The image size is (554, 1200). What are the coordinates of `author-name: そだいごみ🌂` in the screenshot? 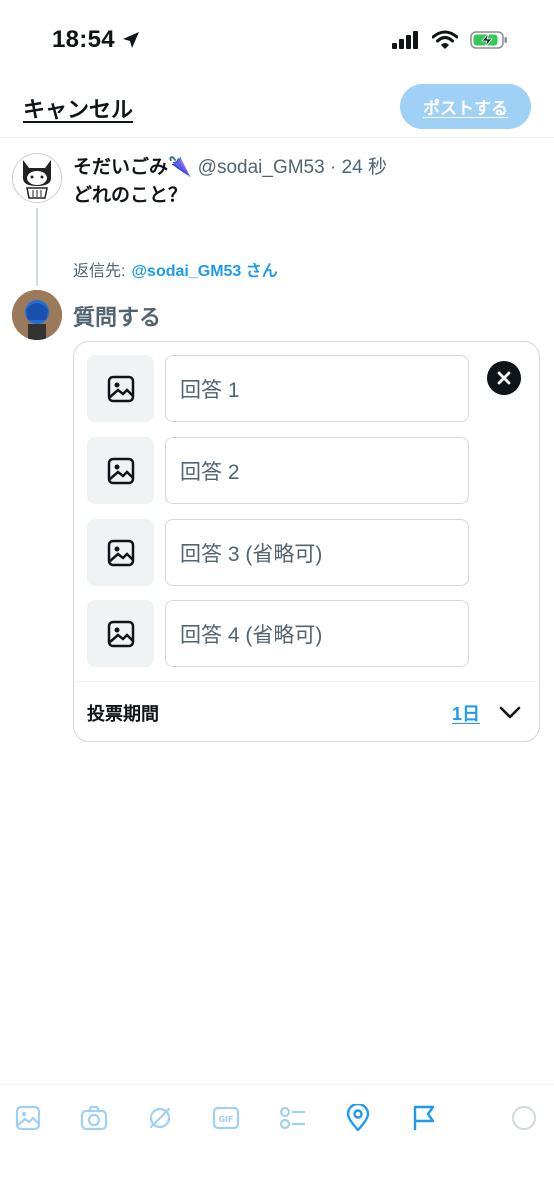 It's located at (132, 165).